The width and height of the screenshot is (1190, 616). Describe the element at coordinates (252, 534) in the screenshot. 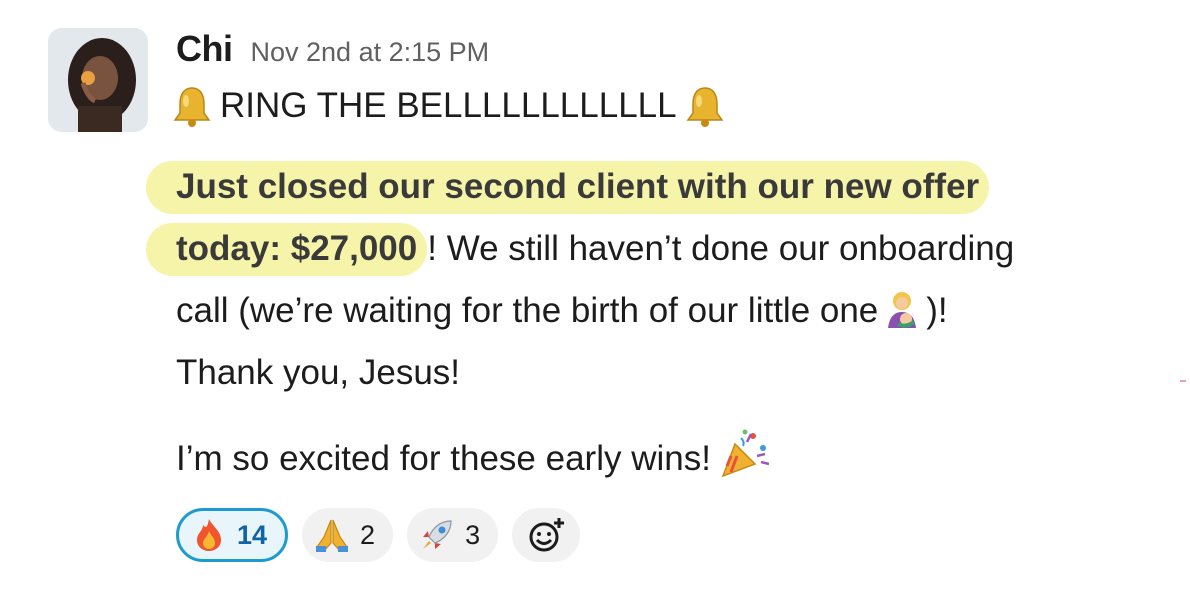

I see `reaction-count: 14` at that location.